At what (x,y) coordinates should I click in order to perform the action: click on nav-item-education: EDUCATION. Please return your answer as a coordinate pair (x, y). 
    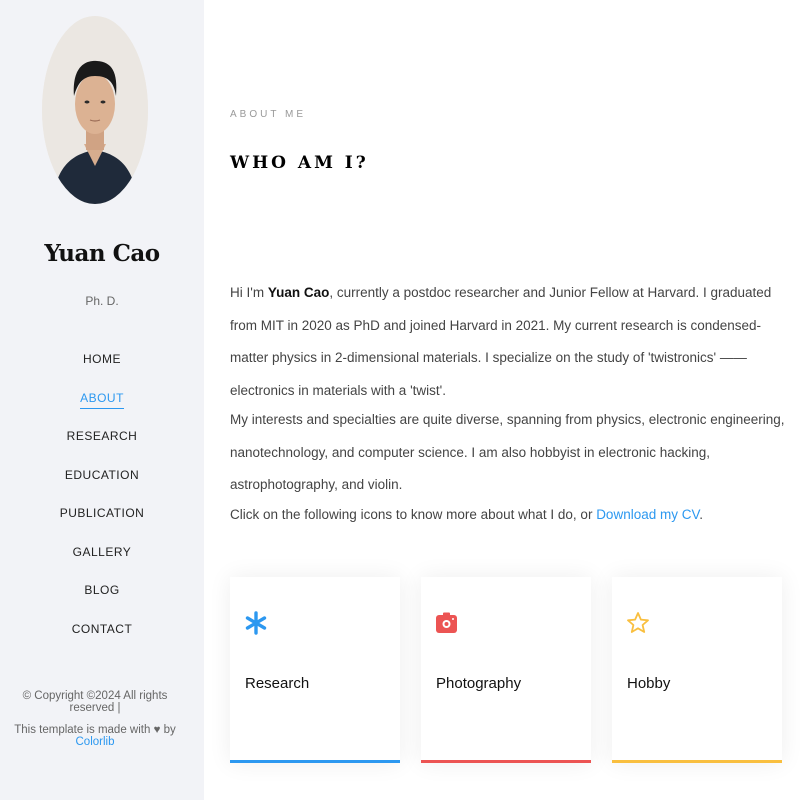
    Looking at the image, I should click on (102, 485).